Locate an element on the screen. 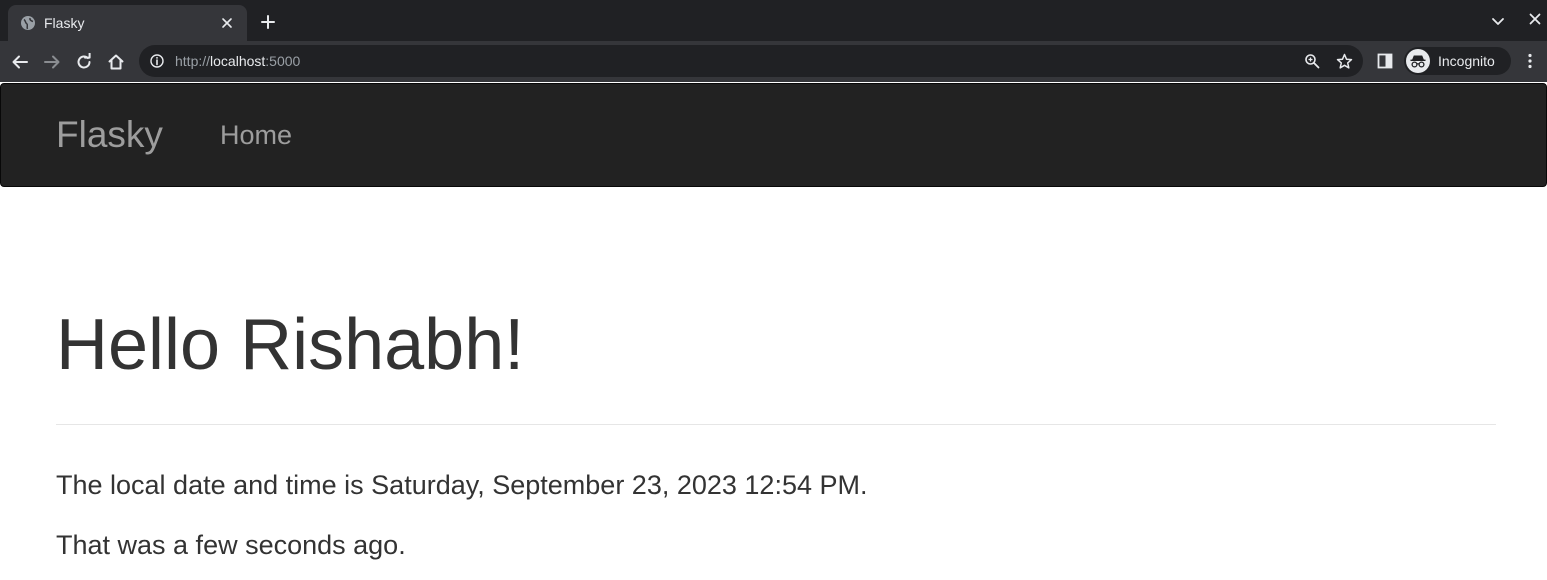 This screenshot has height=580, width=1547. plus-icon is located at coordinates (268, 22).